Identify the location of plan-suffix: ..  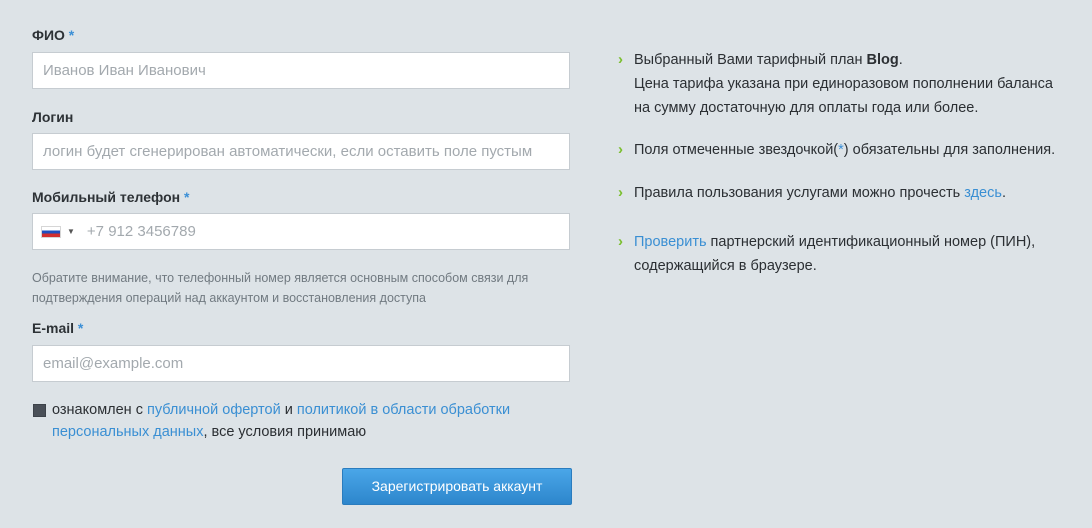
(900, 60).